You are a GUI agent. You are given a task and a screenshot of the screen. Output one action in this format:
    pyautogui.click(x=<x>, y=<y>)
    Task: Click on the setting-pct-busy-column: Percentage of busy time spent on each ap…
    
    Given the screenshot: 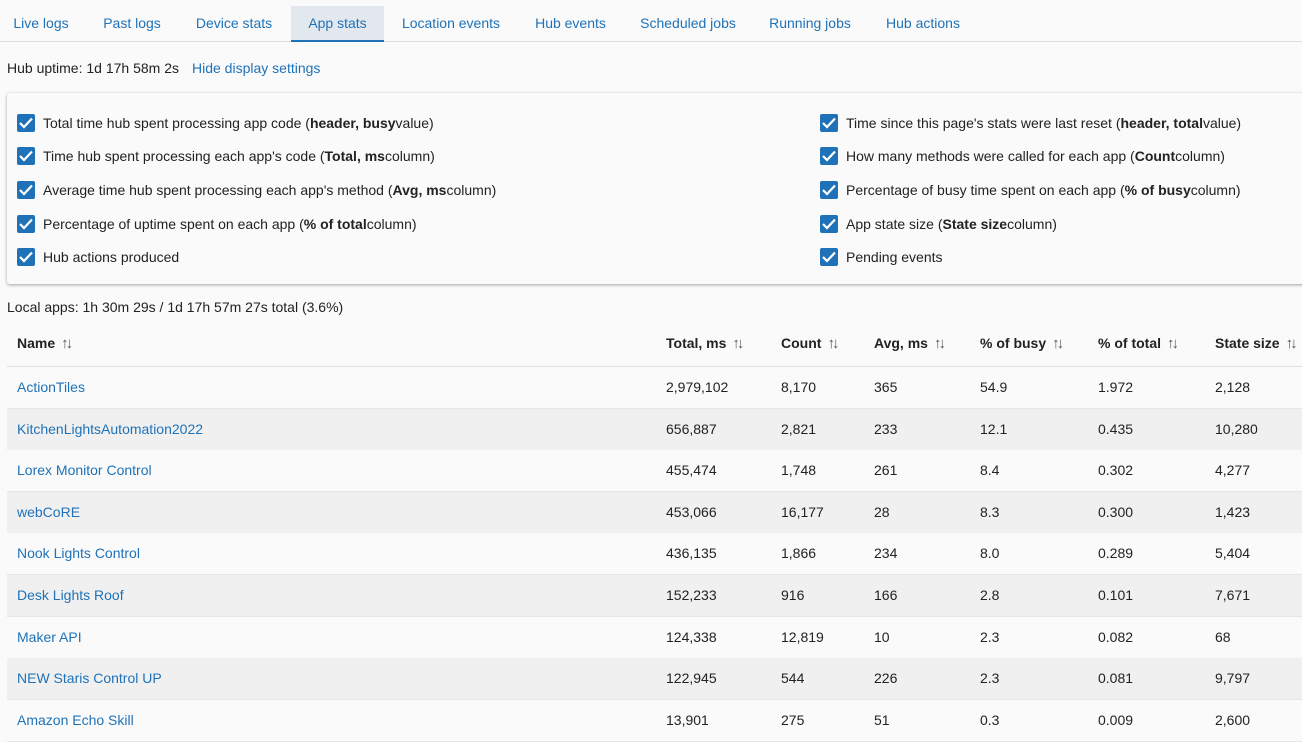 What is the action you would take?
    pyautogui.click(x=1030, y=190)
    